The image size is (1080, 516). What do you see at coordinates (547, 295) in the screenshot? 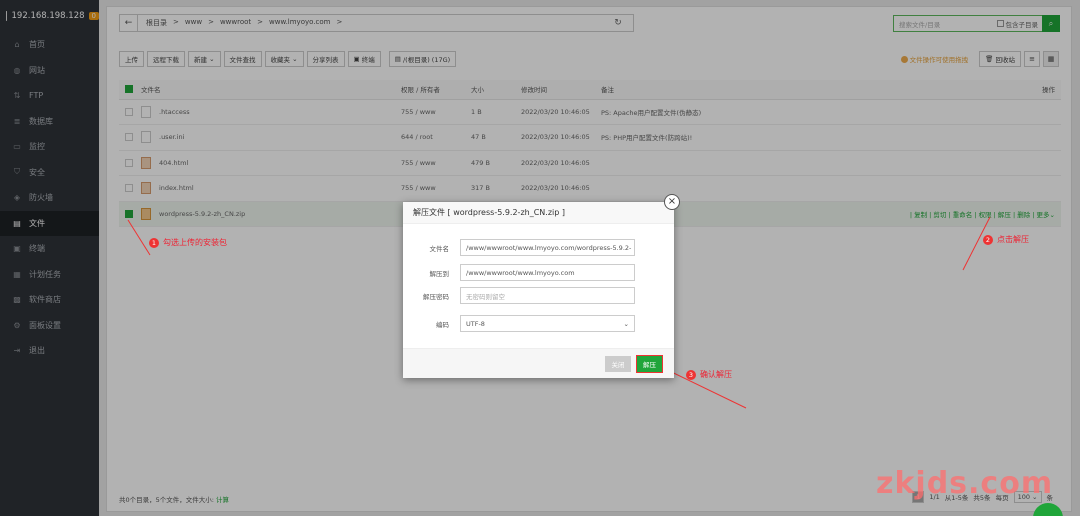
I see `password-field: 无密码则留空` at bounding box center [547, 295].